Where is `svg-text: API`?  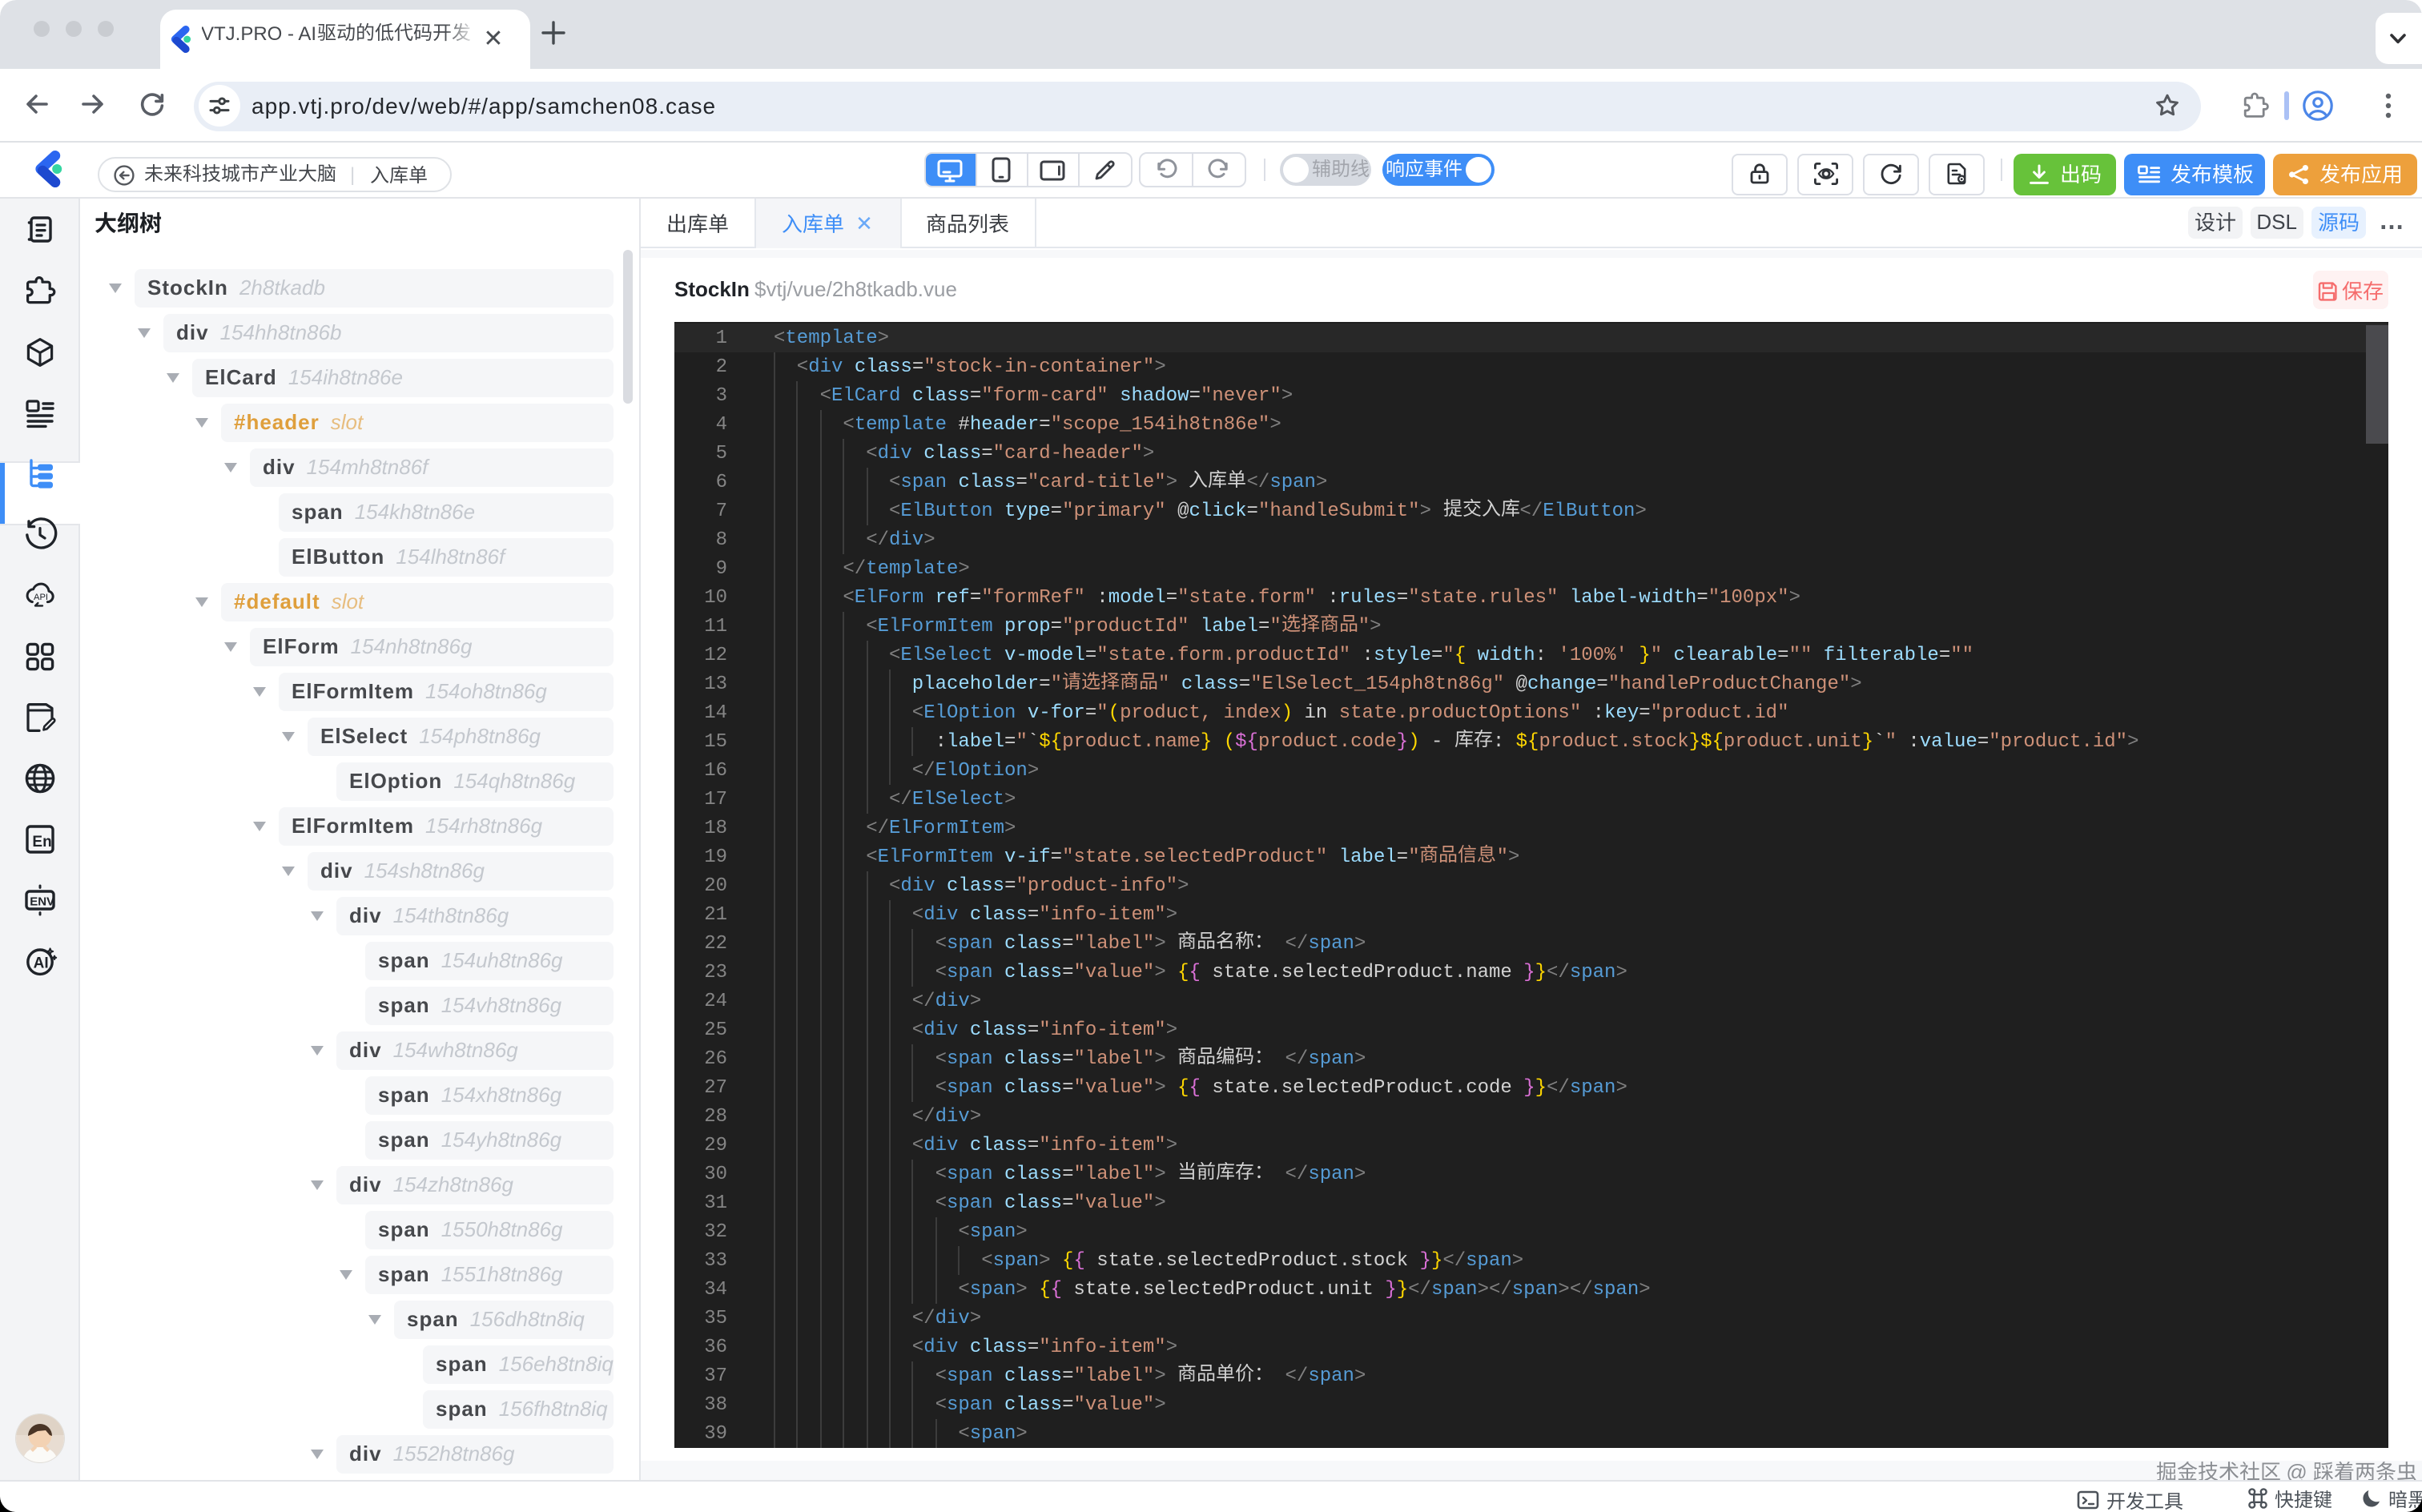 svg-text: API is located at coordinates (41, 597).